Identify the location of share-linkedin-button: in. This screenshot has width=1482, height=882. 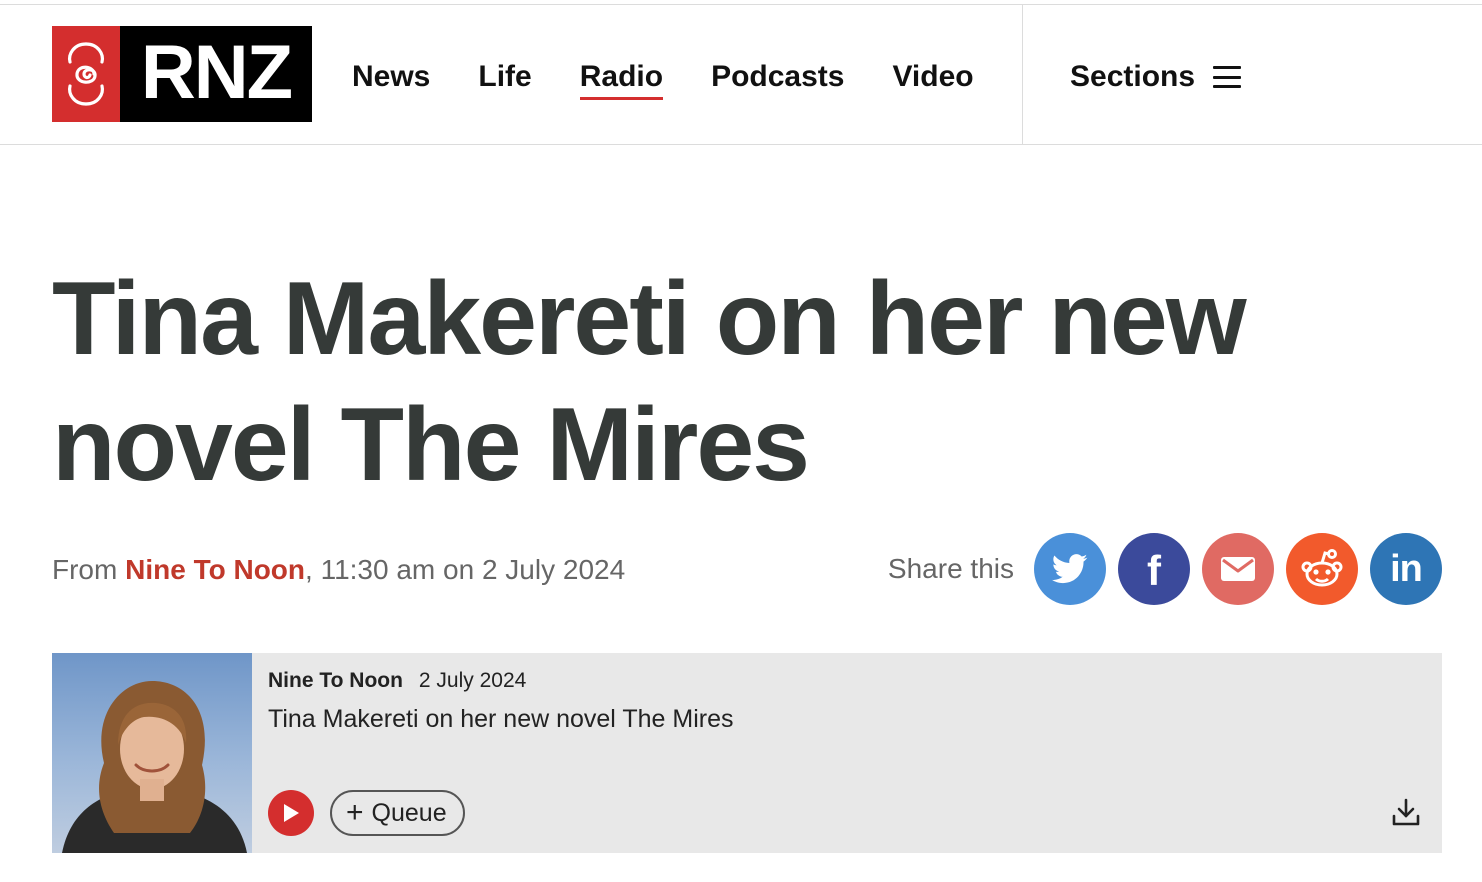
(1406, 569).